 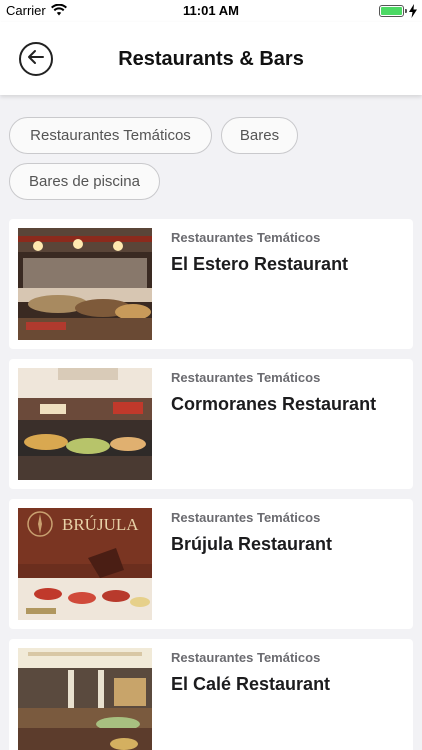 I want to click on filter-chip-bares: Bares, so click(x=259, y=135).